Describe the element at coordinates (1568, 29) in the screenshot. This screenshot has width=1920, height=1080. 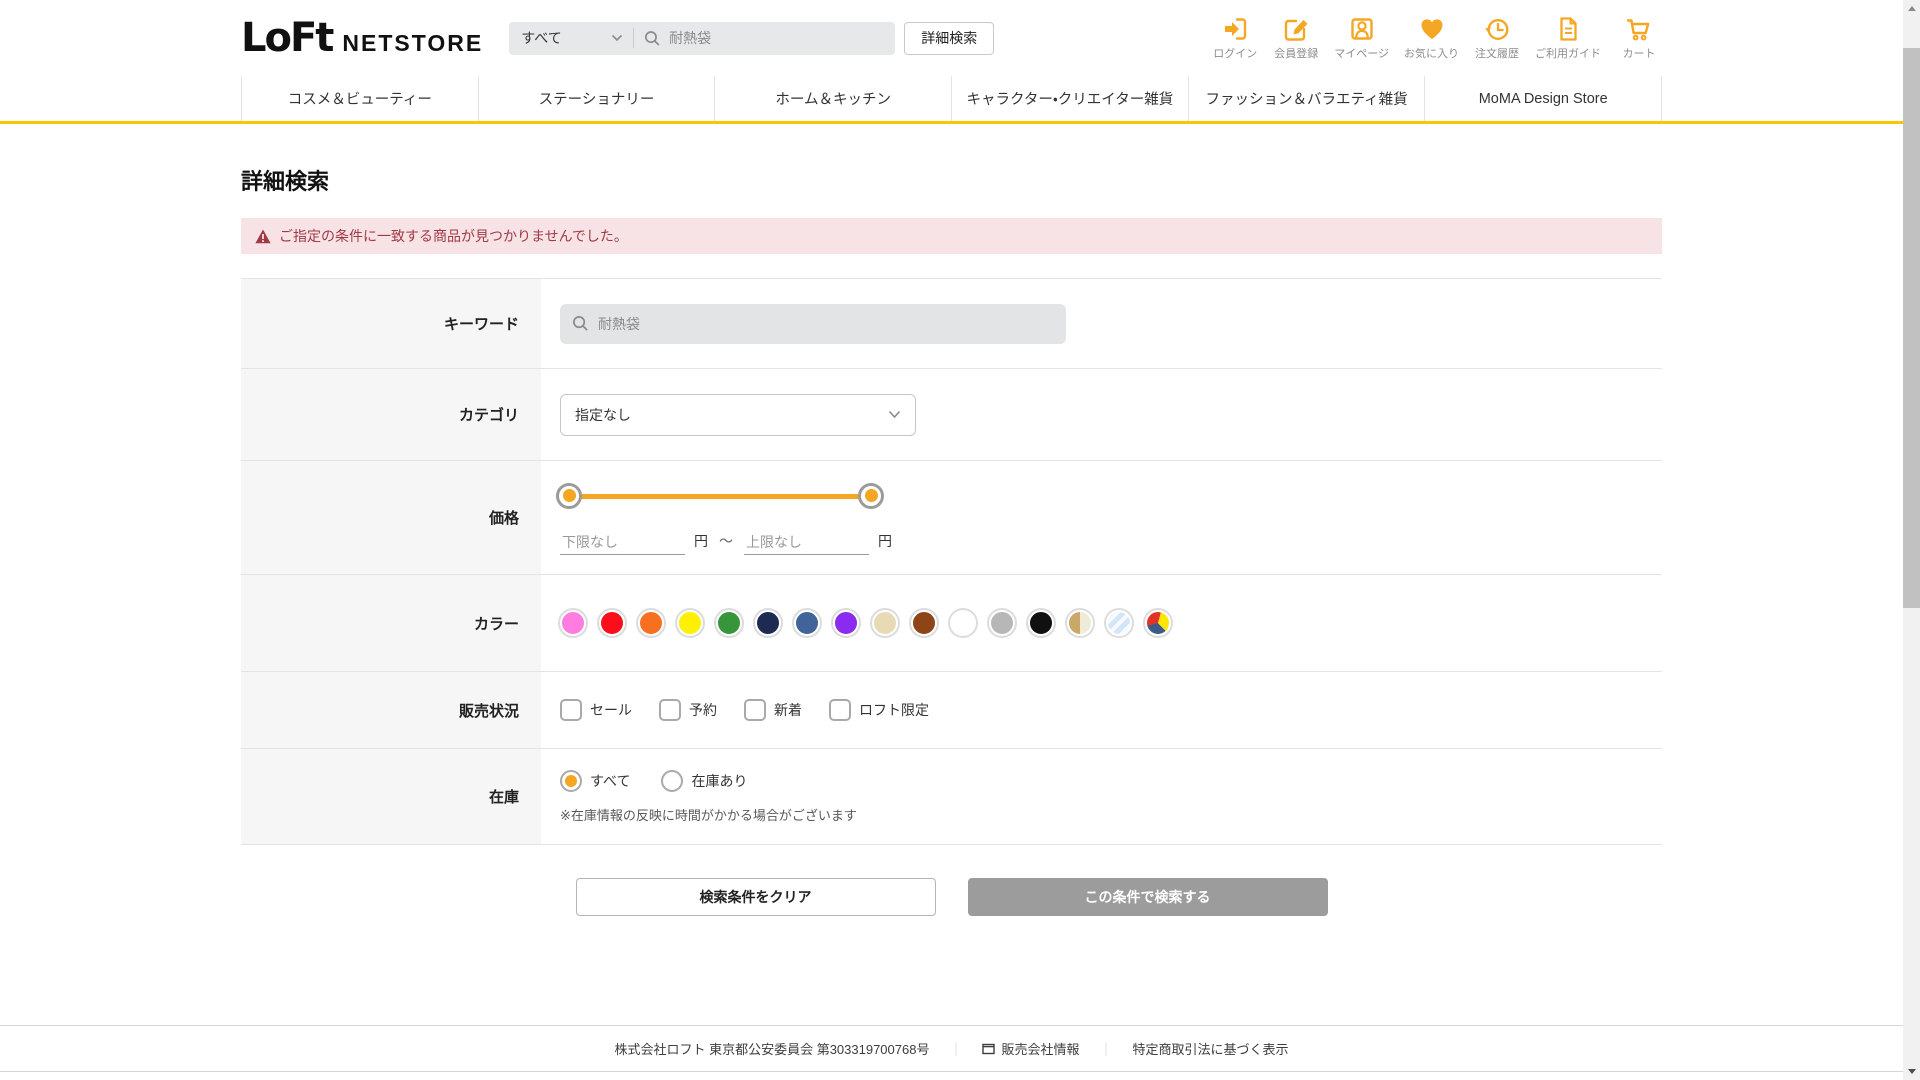
I see `guide-icon` at that location.